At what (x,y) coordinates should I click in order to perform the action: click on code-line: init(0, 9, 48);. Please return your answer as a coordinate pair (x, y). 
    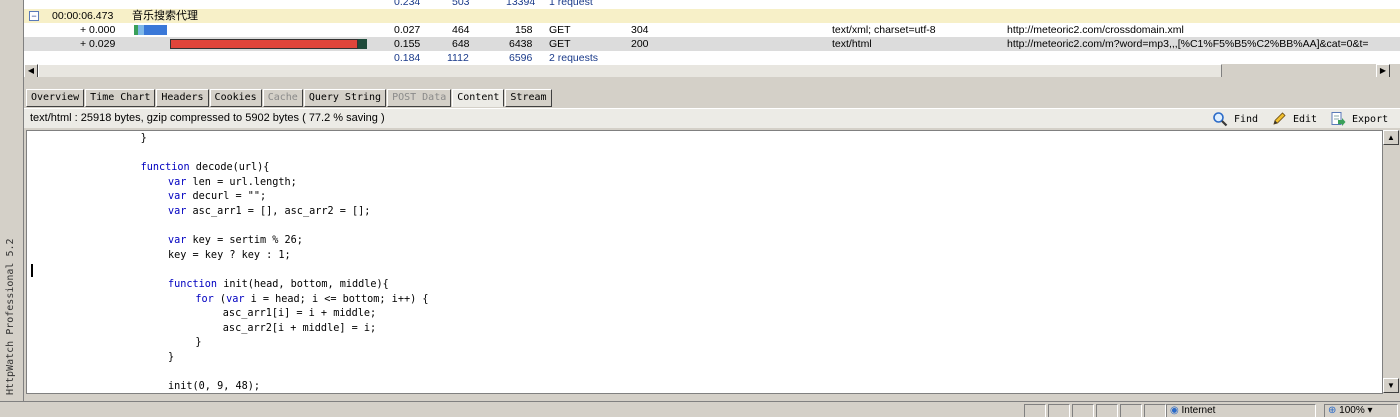
    Looking at the image, I should click on (214, 386).